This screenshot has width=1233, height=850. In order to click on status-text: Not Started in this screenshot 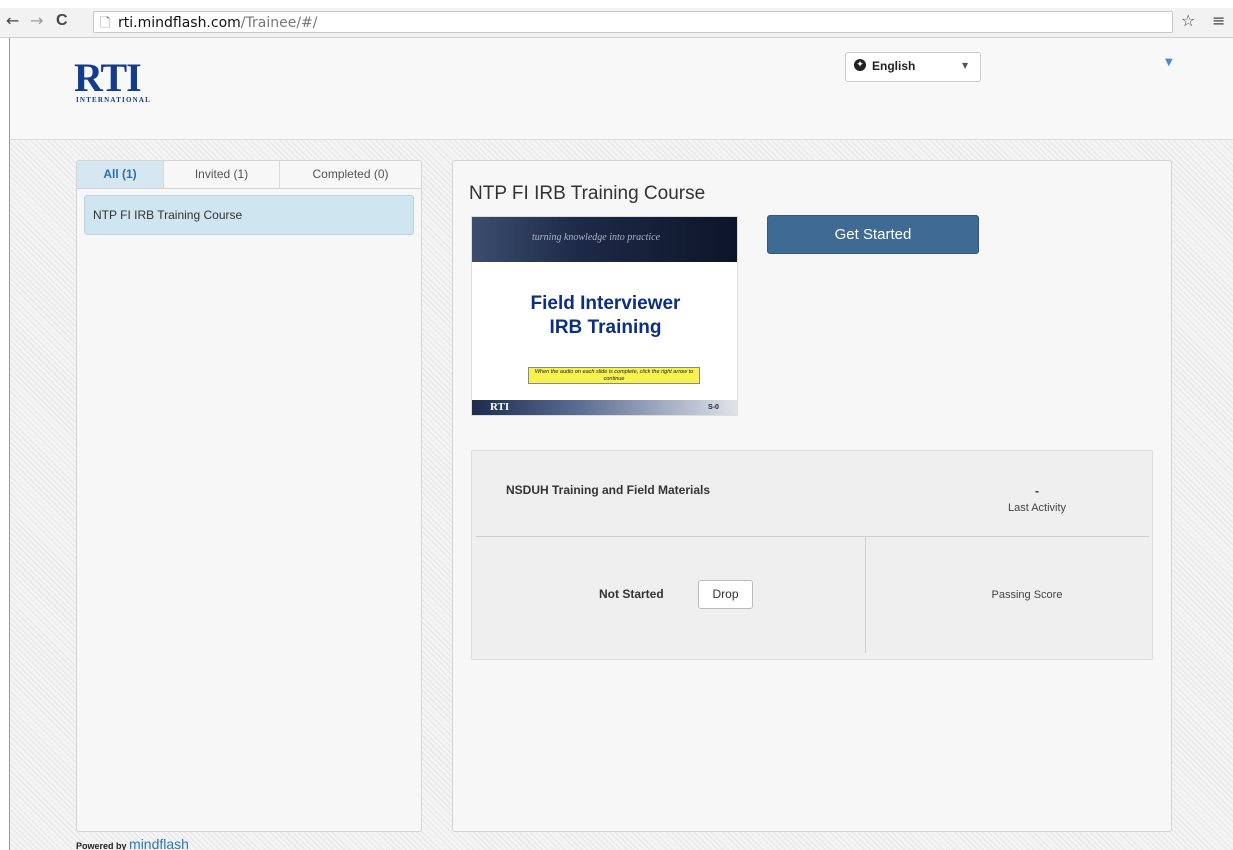, I will do `click(631, 594)`.